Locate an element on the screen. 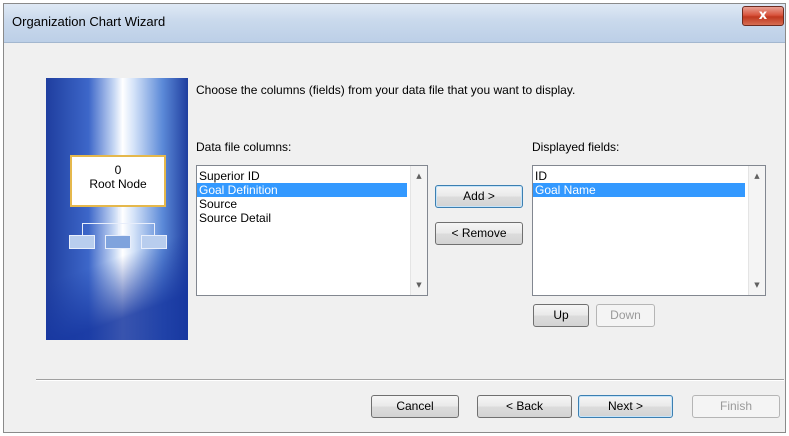 This screenshot has width=789, height=436. root-node-box: 0 Root Node is located at coordinates (118, 181).